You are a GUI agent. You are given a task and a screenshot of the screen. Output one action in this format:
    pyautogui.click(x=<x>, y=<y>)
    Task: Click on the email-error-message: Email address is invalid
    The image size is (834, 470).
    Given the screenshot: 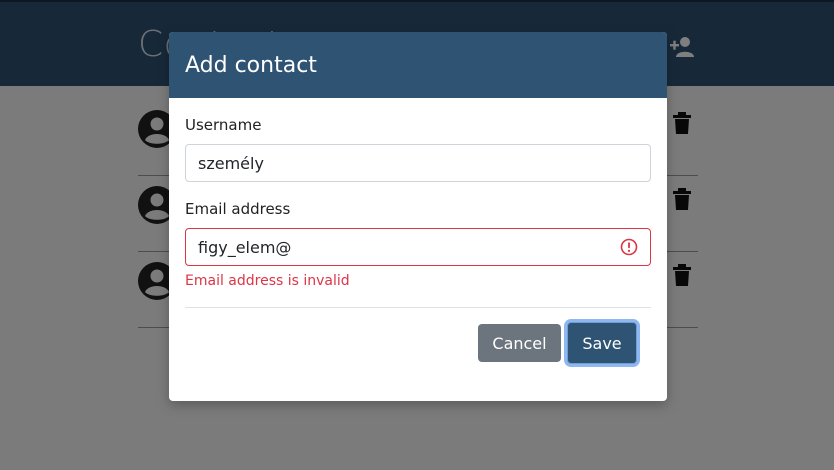 What is the action you would take?
    pyautogui.click(x=267, y=281)
    